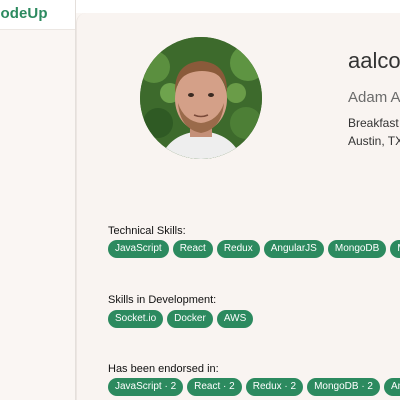 This screenshot has width=400, height=400. I want to click on technical-skills-title: Technical Skills:, so click(147, 231).